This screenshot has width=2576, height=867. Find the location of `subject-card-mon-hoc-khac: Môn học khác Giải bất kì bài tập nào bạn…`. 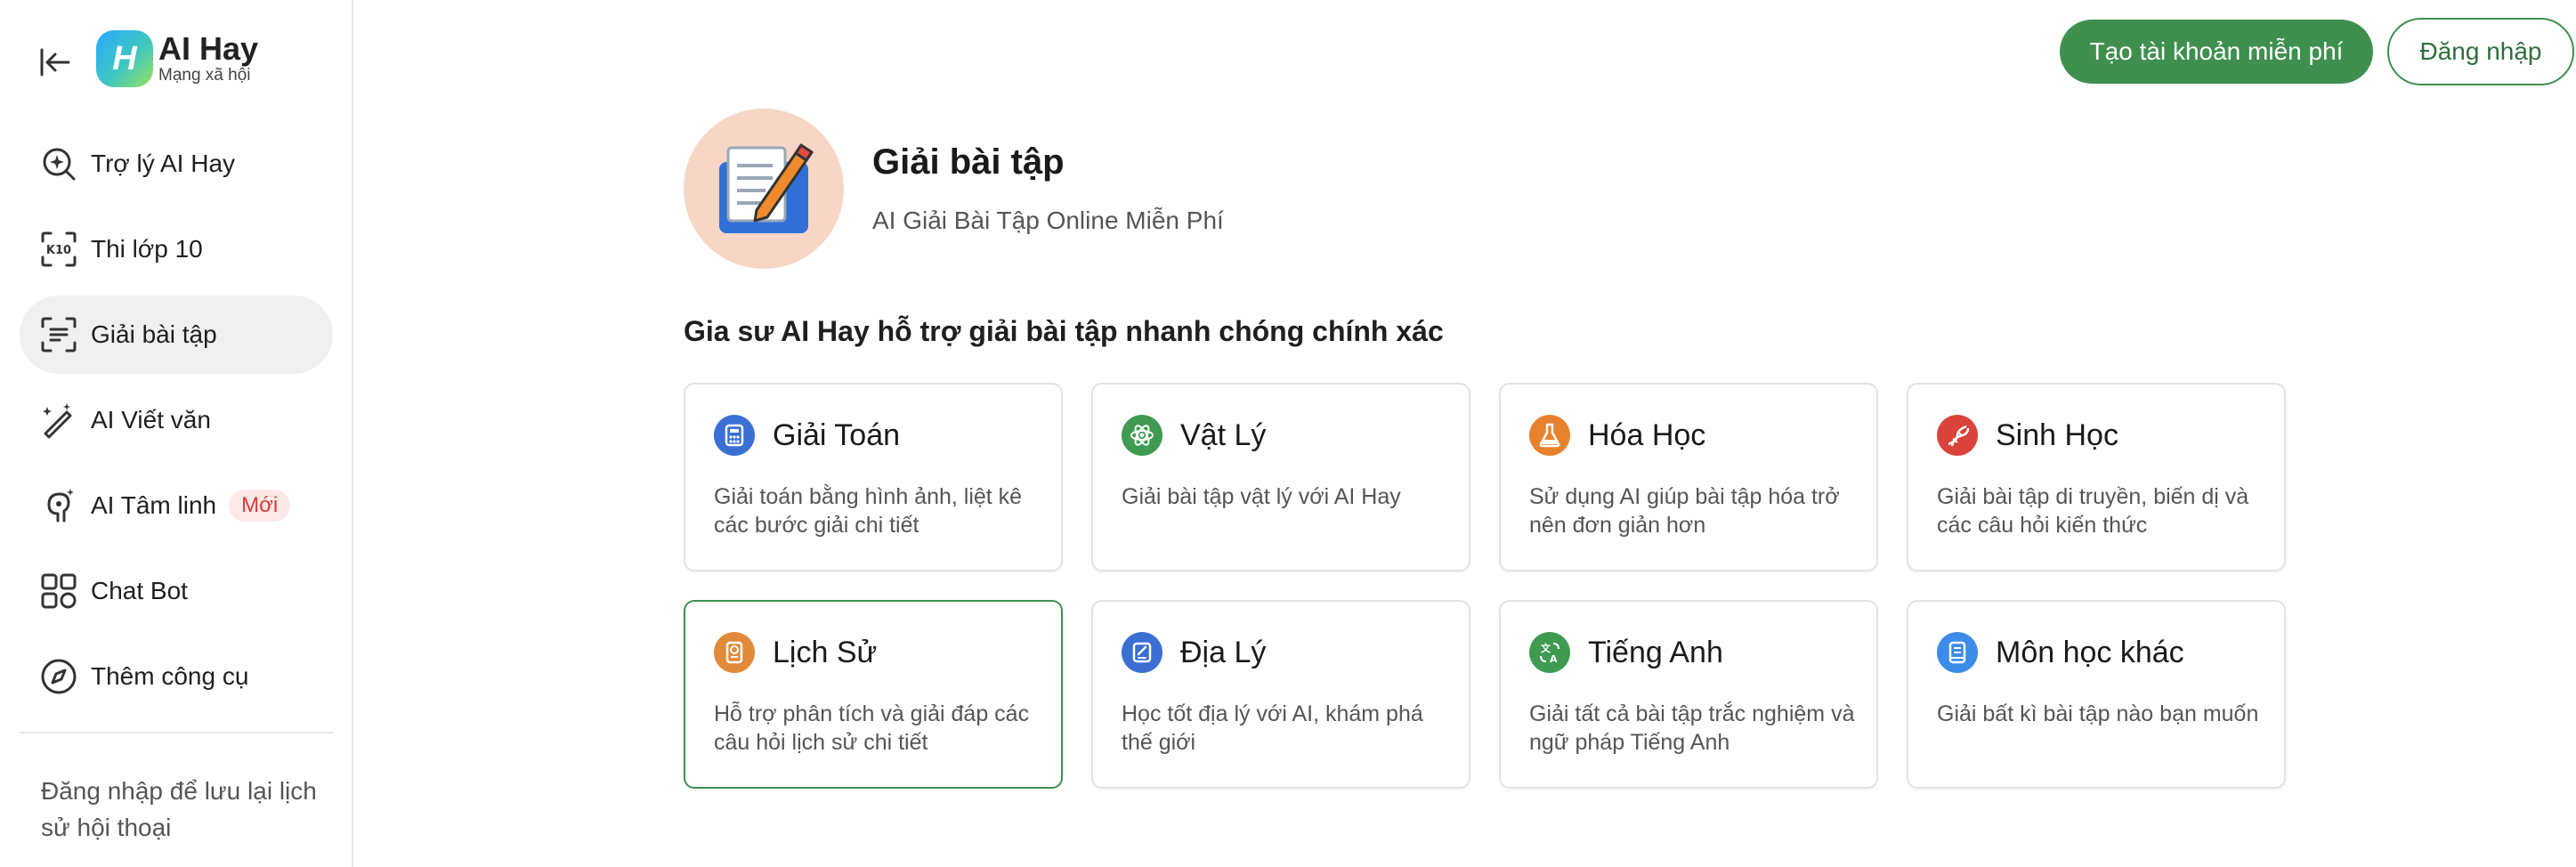

subject-card-mon-hoc-khac: Môn học khác Giải bất kì bài tập nào bạn… is located at coordinates (2097, 694).